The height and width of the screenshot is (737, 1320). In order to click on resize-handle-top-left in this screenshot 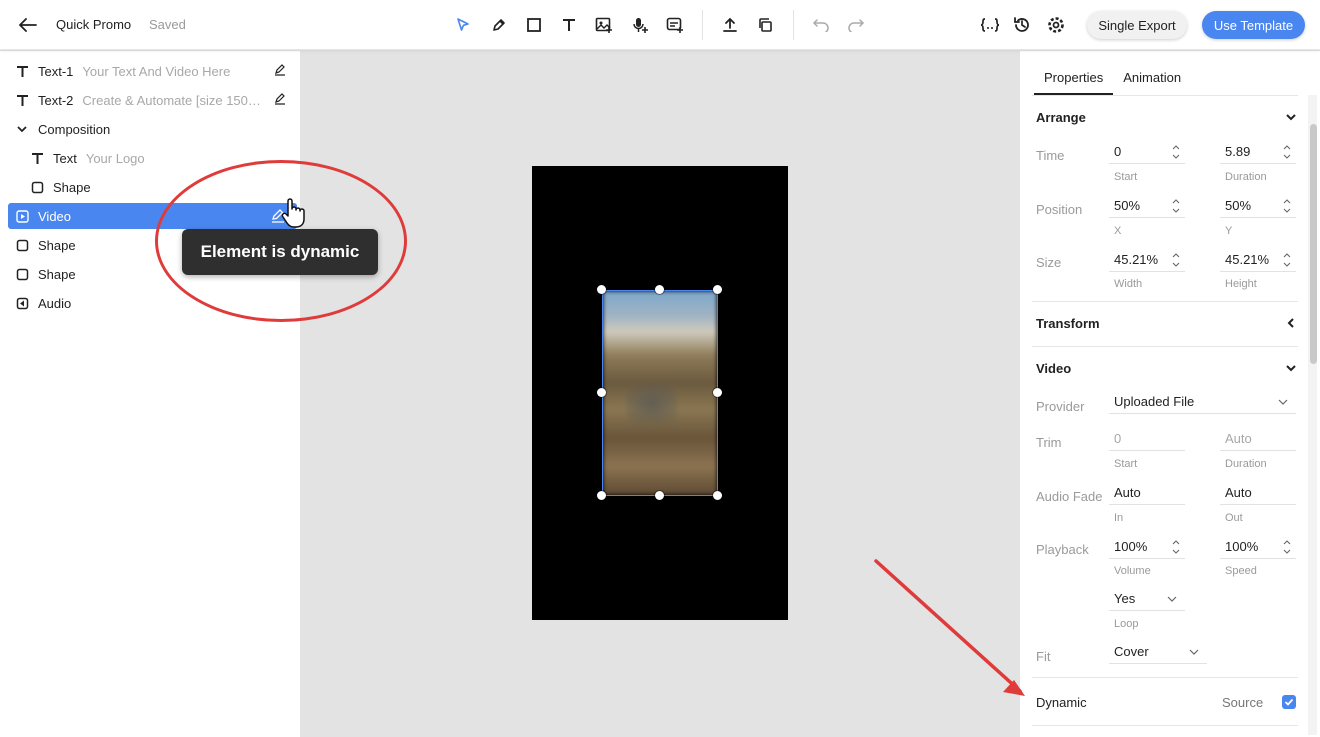, I will do `click(601, 289)`.